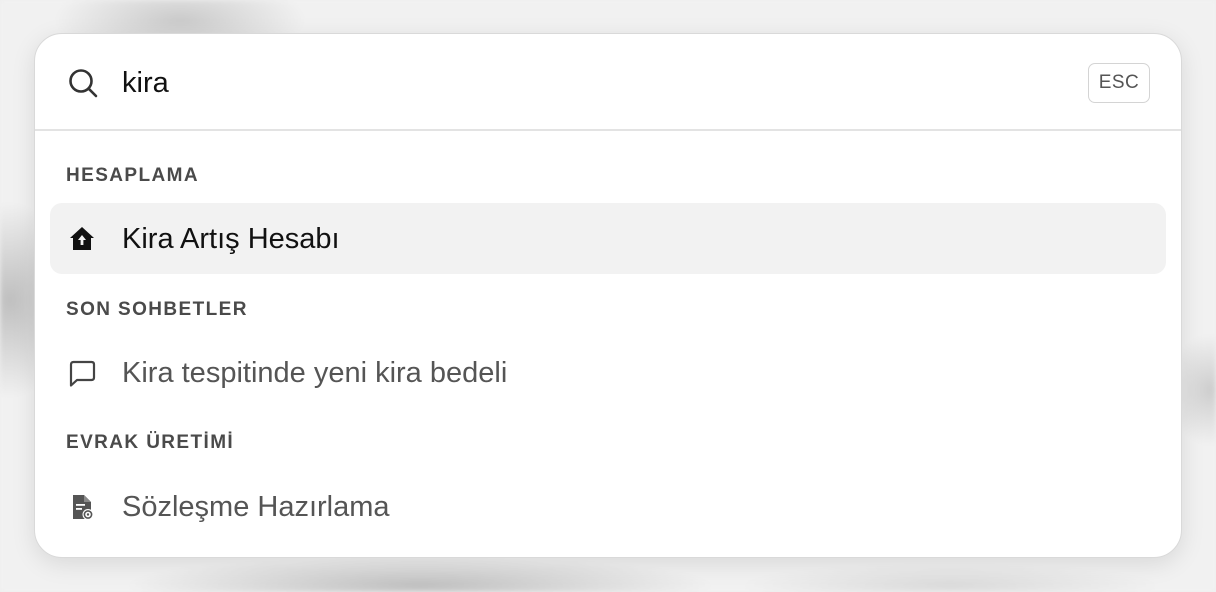 The image size is (1216, 592). I want to click on result-item-kira-tespitinde: Kira tespitinde yeni kira bedeli, so click(608, 372).